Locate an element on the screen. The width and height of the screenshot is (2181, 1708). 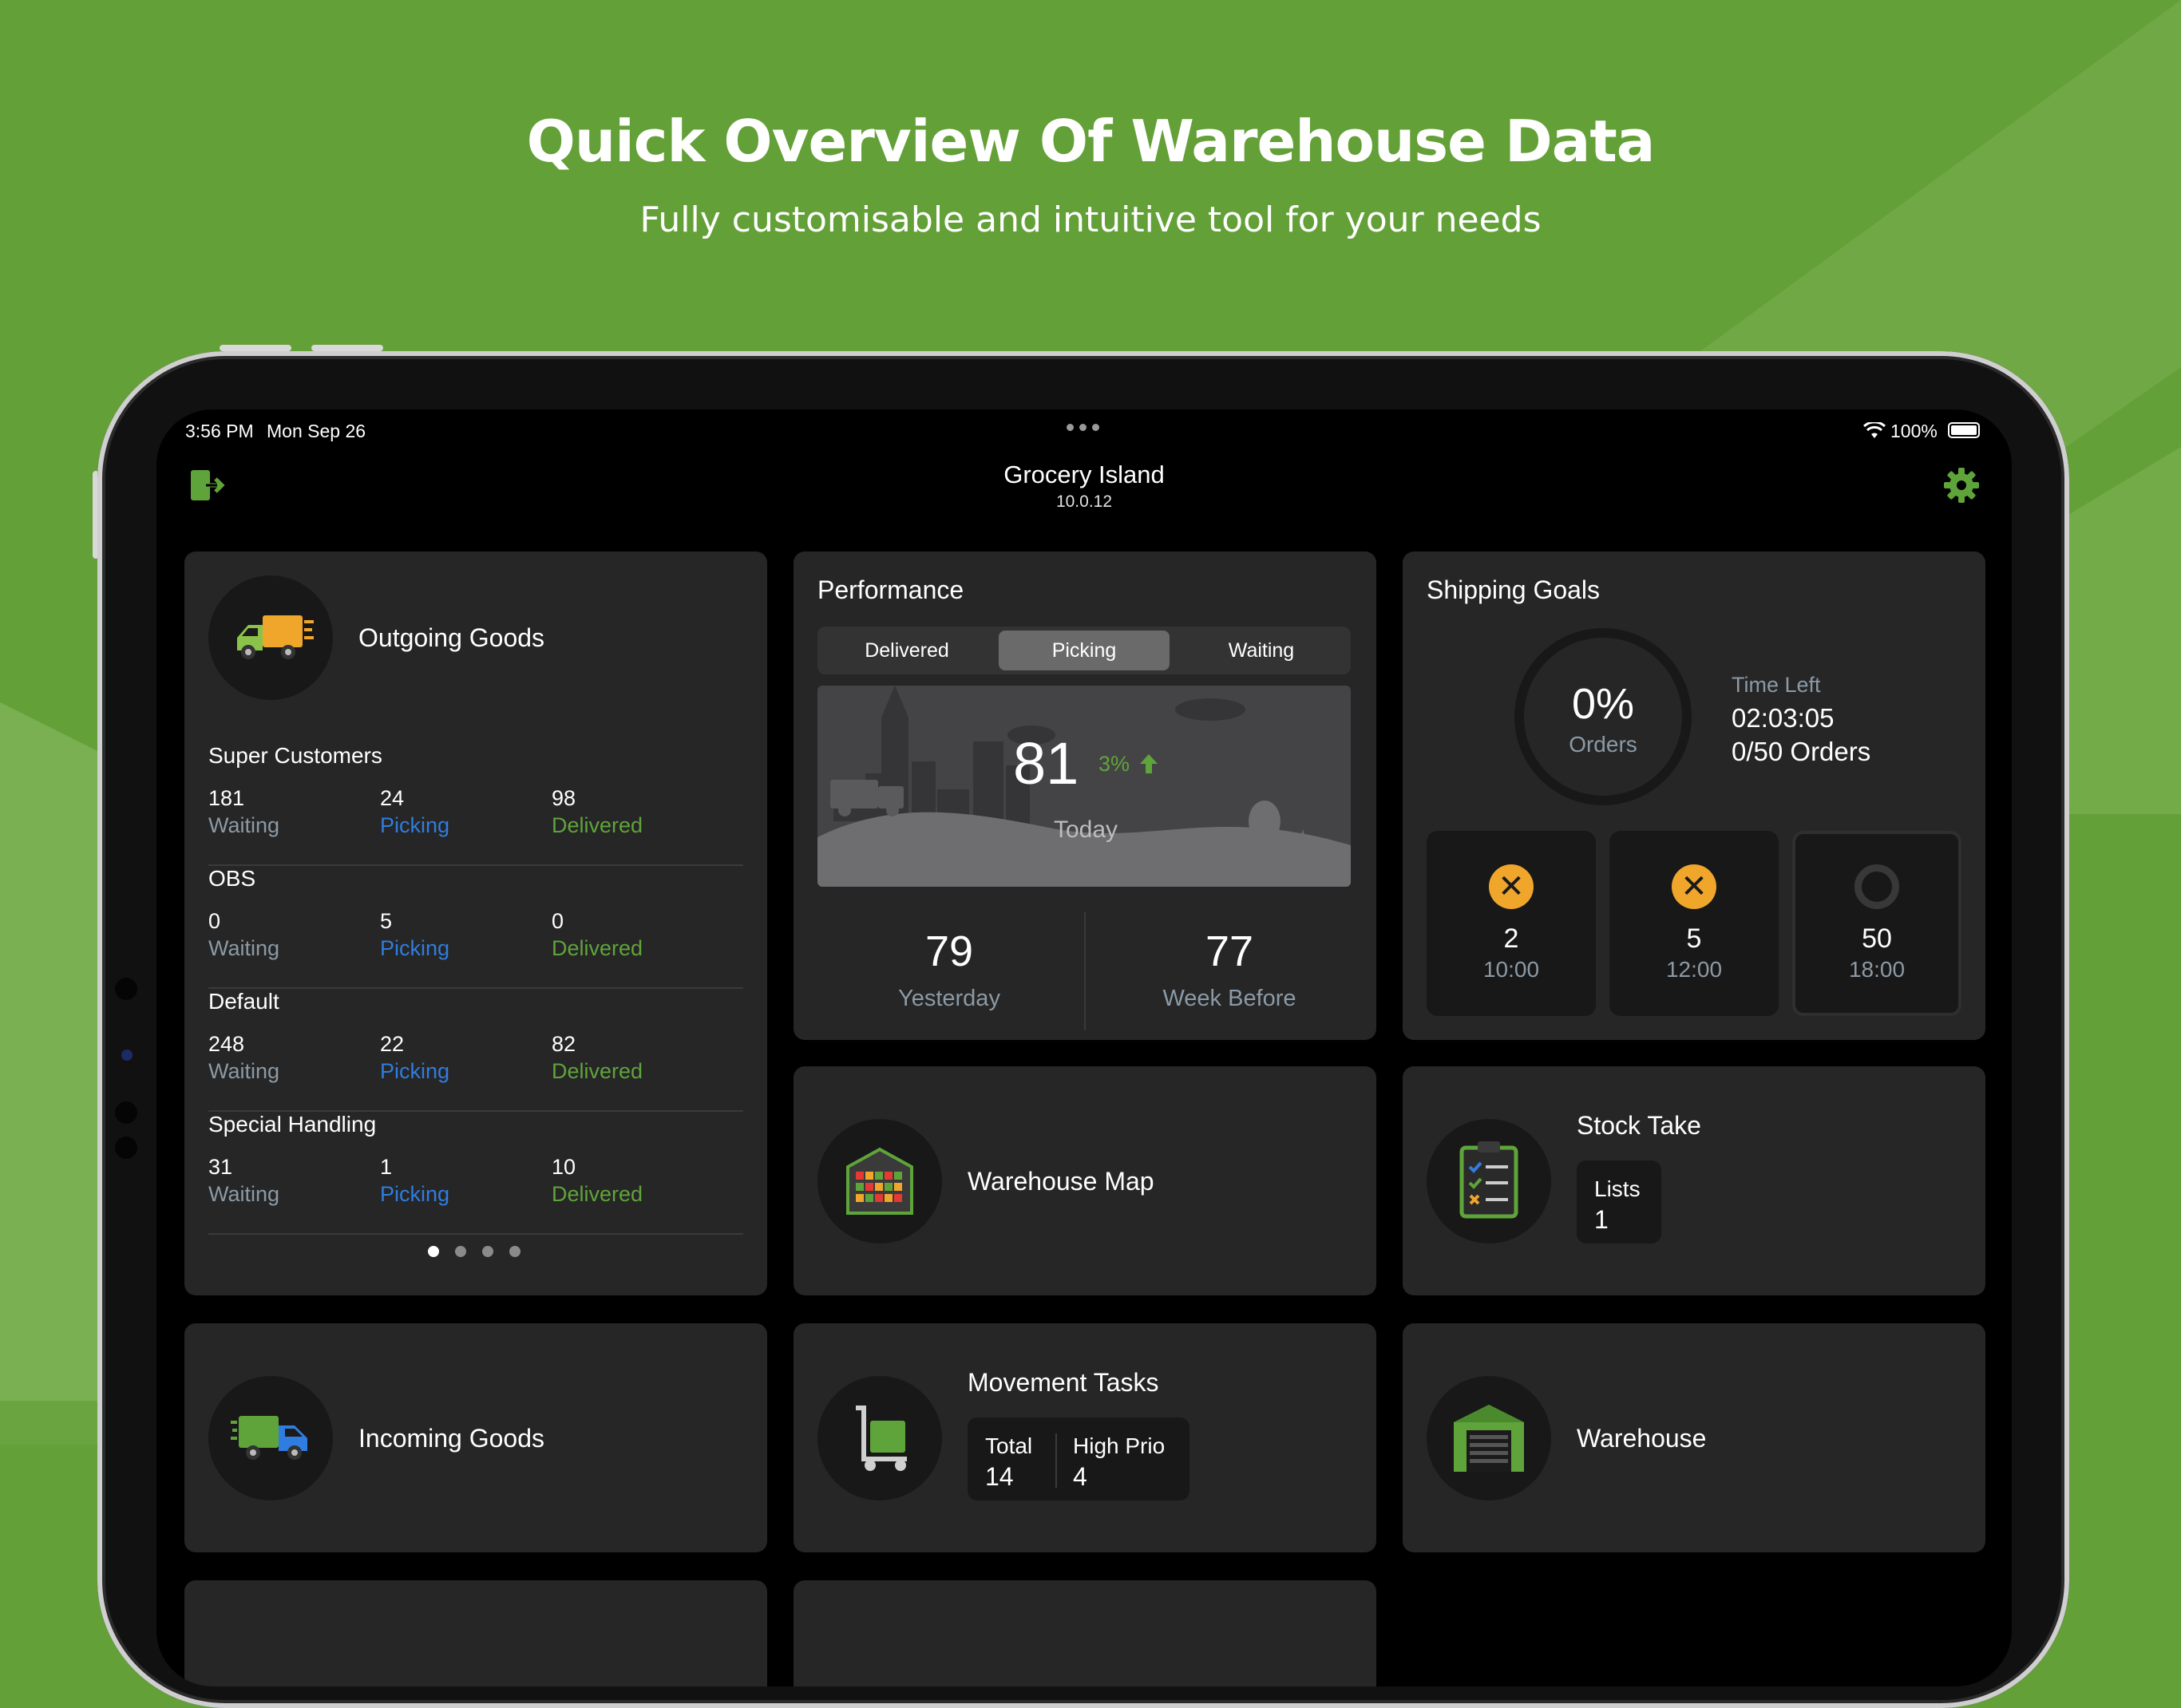
delivered-count: 0 is located at coordinates (558, 921).